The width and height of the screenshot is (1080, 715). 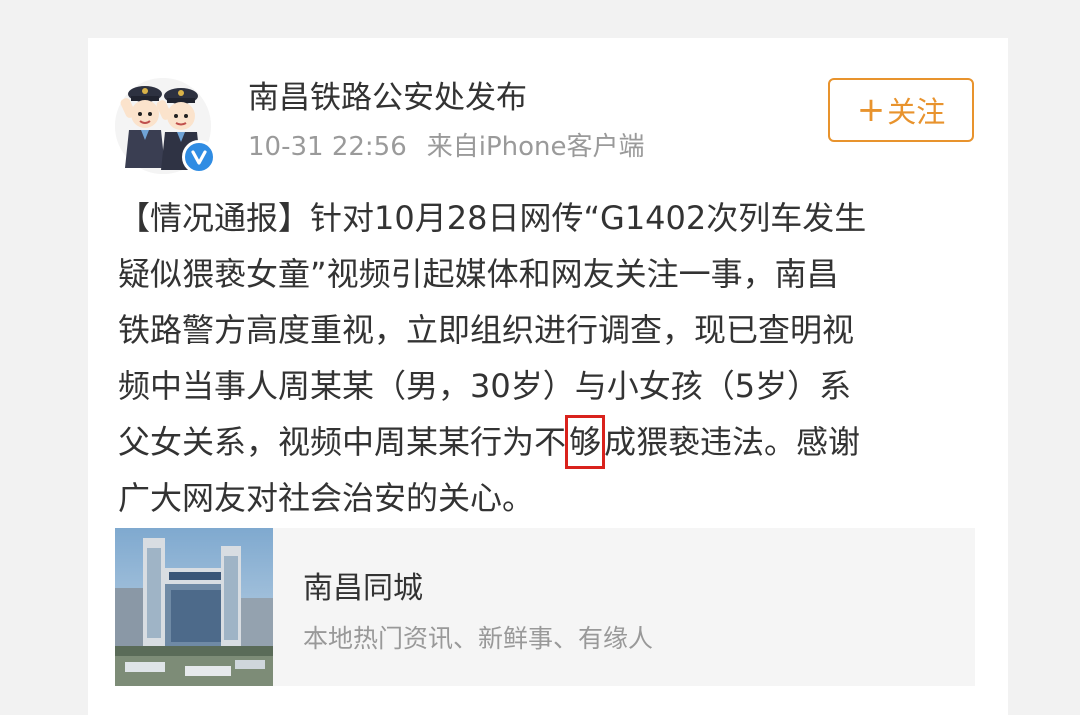 What do you see at coordinates (486, 330) in the screenshot?
I see `post-line: 铁路警方高度重视，立即组织进行调查，现已查明视` at bounding box center [486, 330].